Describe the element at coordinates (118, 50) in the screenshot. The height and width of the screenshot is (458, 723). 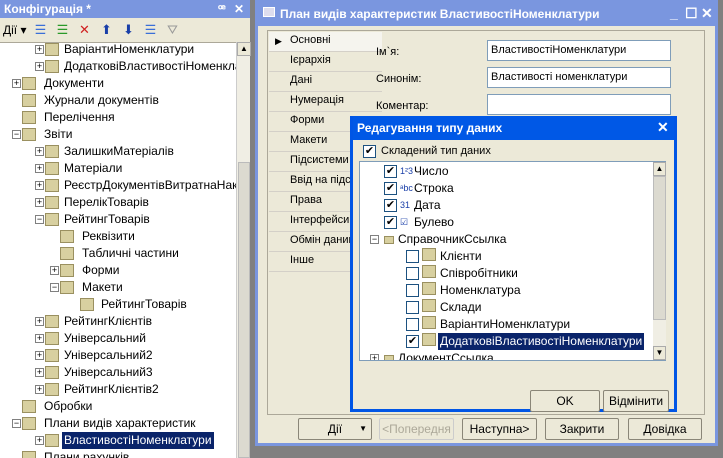
I see `tree-item: + ВаріантиНоменклатури` at that location.